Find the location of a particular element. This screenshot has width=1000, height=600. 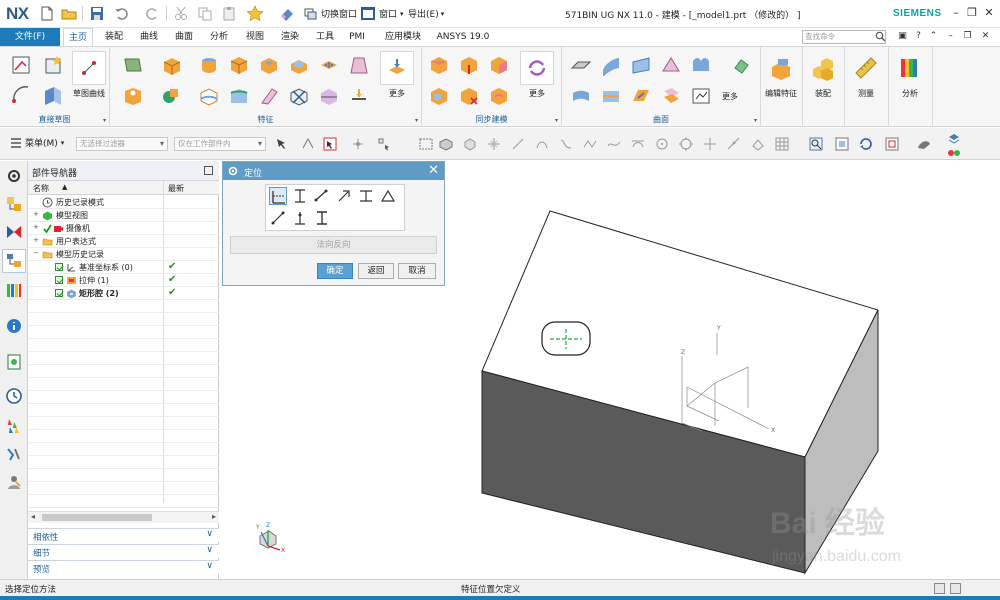

tab-render: 渲染 is located at coordinates (290, 37).